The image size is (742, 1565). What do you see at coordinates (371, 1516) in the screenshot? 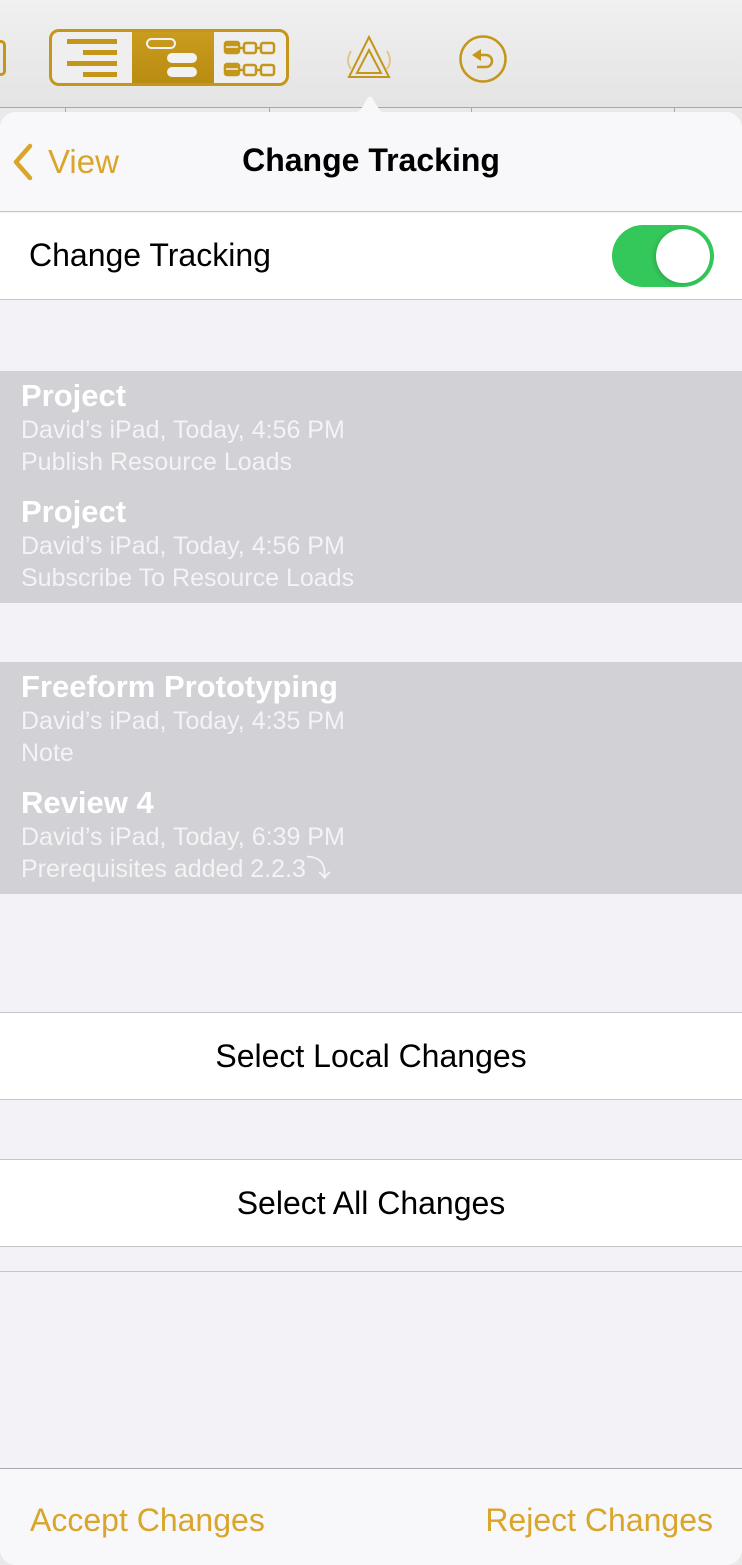
I see `bottom-toolbar: Accept Changes Reject Changes` at bounding box center [371, 1516].